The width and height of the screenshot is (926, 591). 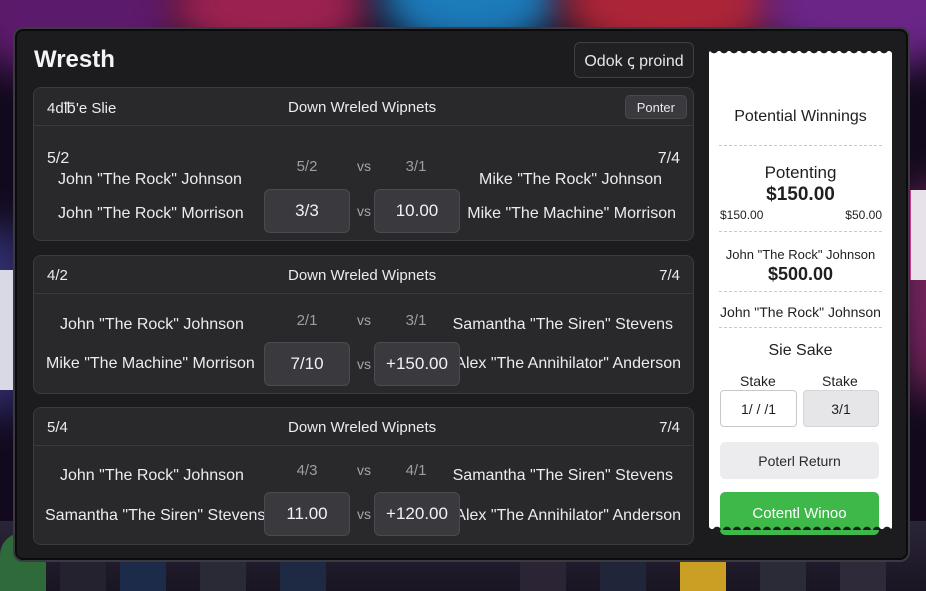 I want to click on stake-section-title: Sie Sake, so click(x=800, y=350).